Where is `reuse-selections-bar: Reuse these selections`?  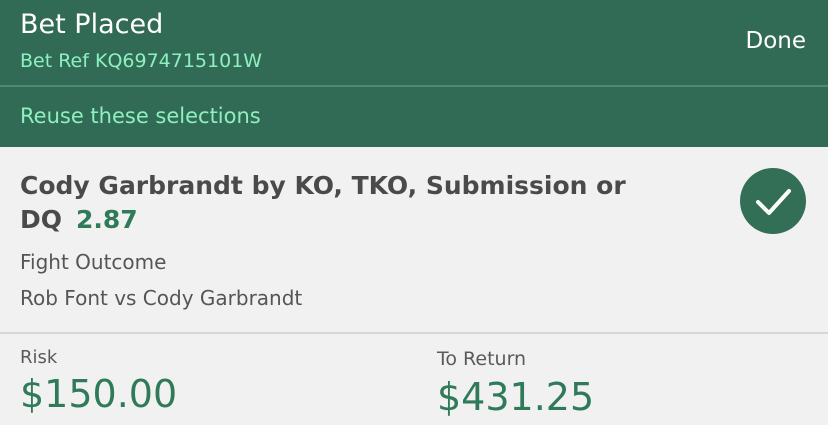
reuse-selections-bar: Reuse these selections is located at coordinates (414, 117).